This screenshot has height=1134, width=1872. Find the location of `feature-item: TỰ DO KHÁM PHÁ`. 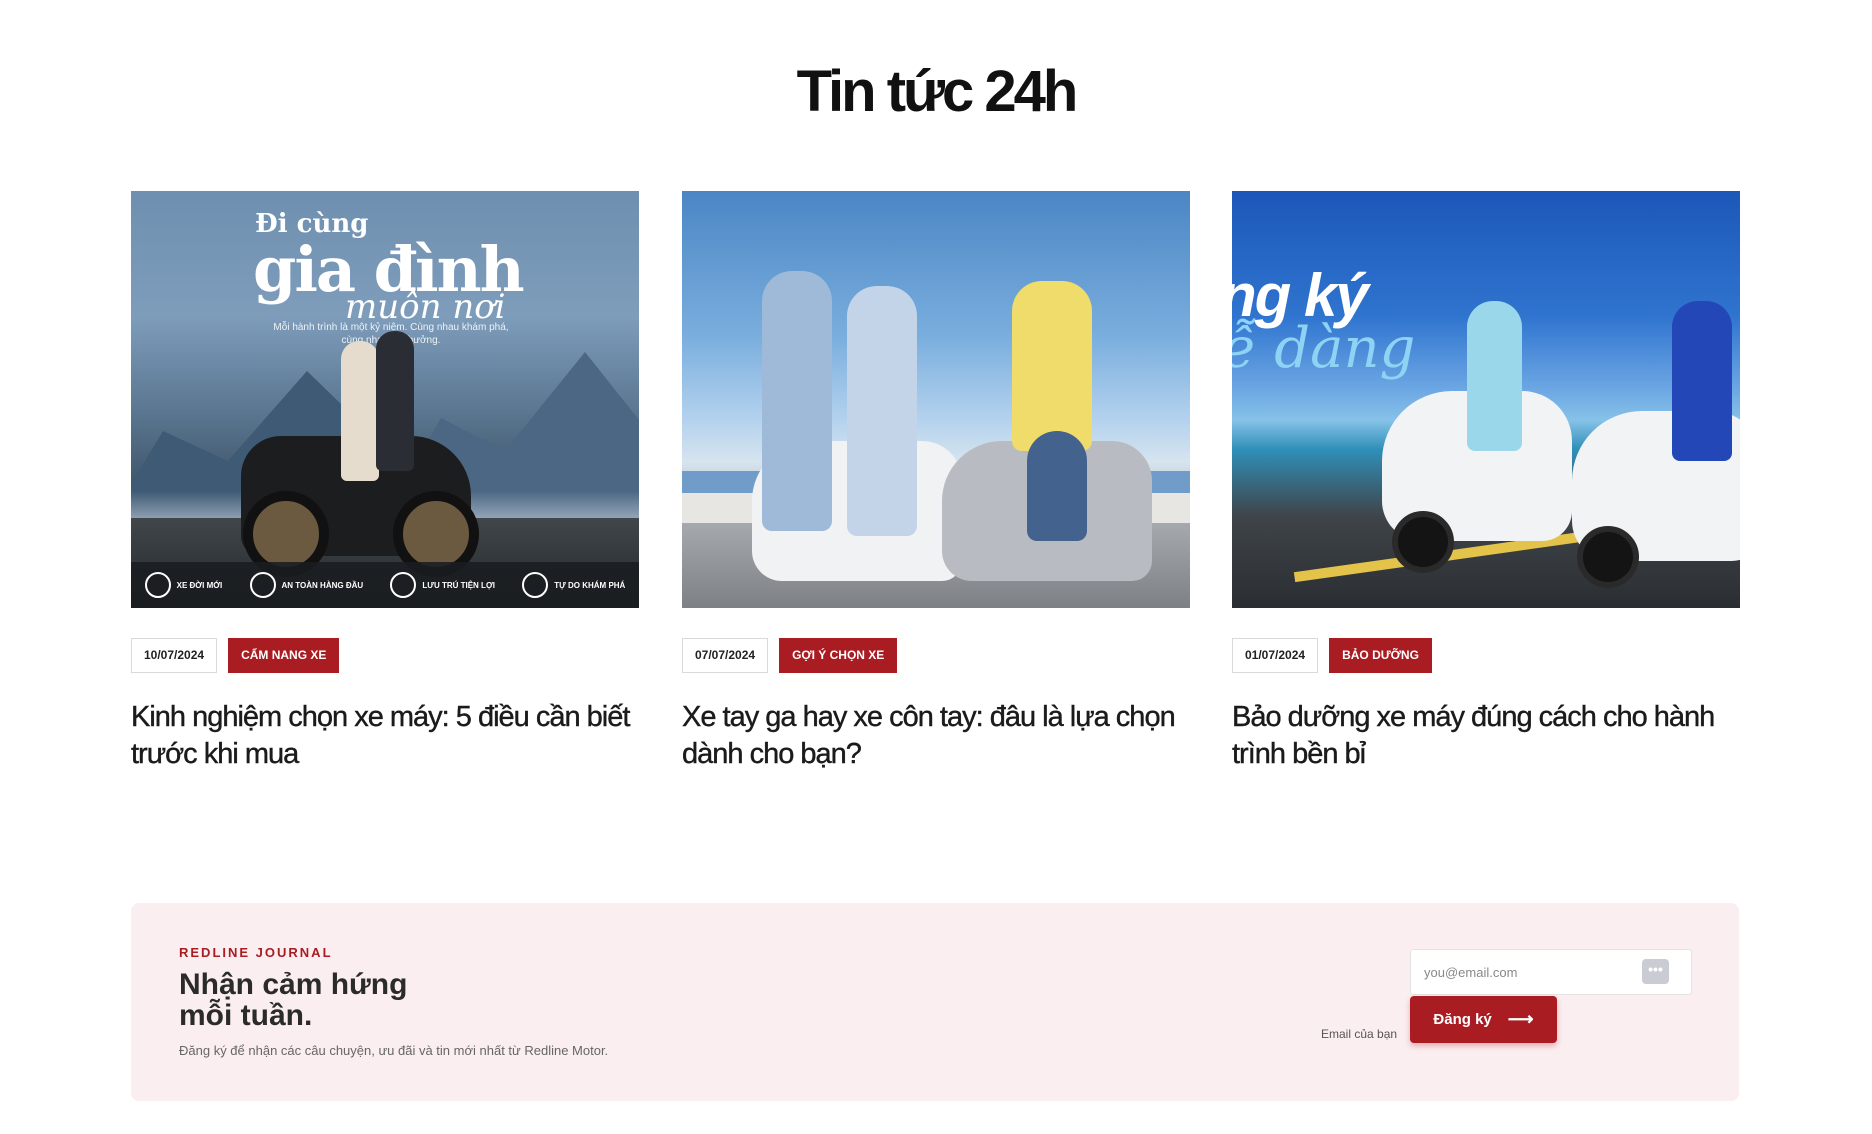

feature-item: TỰ DO KHÁM PHÁ is located at coordinates (573, 585).